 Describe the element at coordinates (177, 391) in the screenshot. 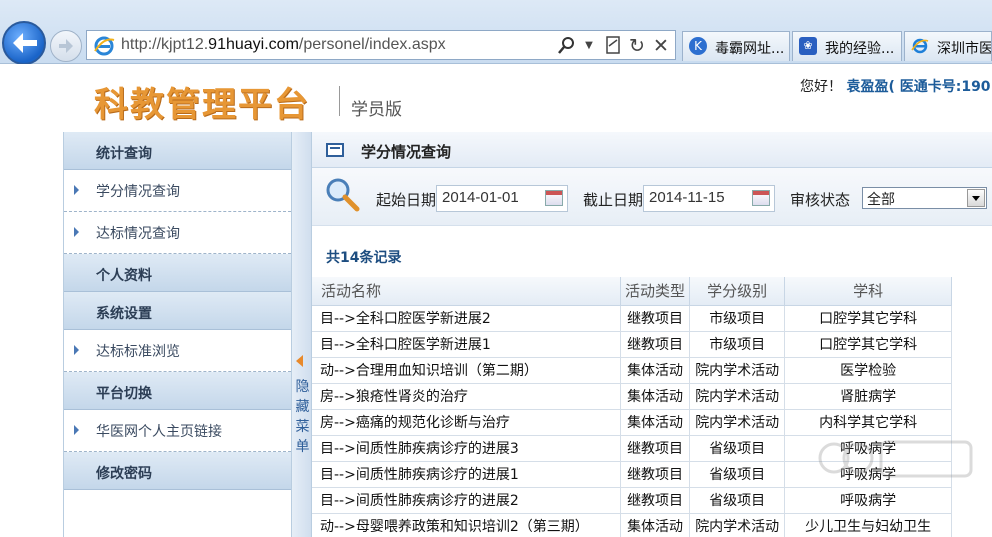

I see `sidebar-section-platform-switch: 平台切换` at that location.